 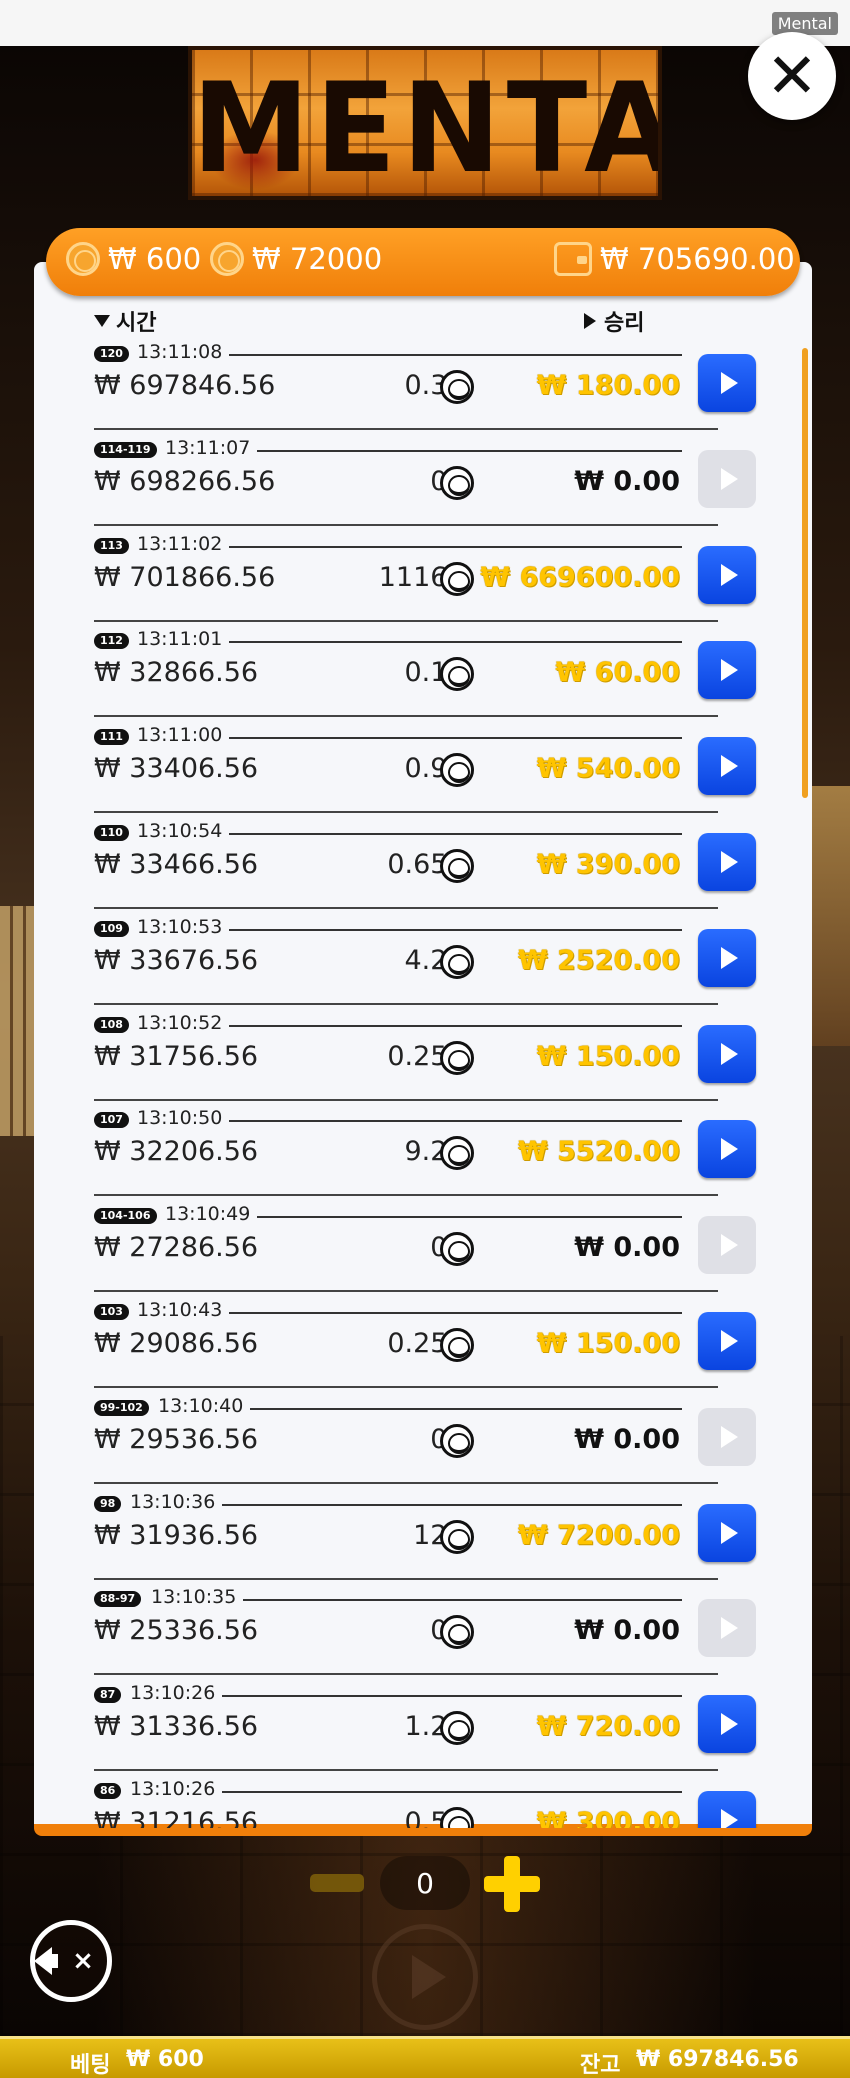 What do you see at coordinates (425, 1977) in the screenshot?
I see `spin-play-button` at bounding box center [425, 1977].